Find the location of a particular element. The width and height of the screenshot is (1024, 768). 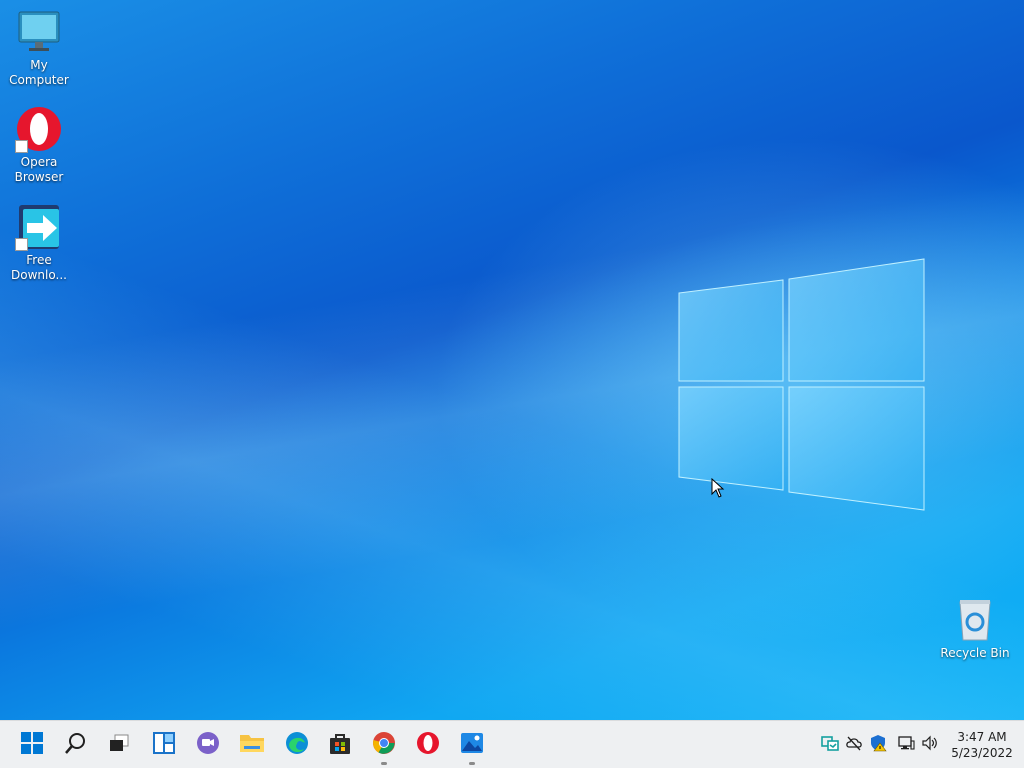

taskbar: 3:47 AM 5/23/2022 is located at coordinates (512, 744).